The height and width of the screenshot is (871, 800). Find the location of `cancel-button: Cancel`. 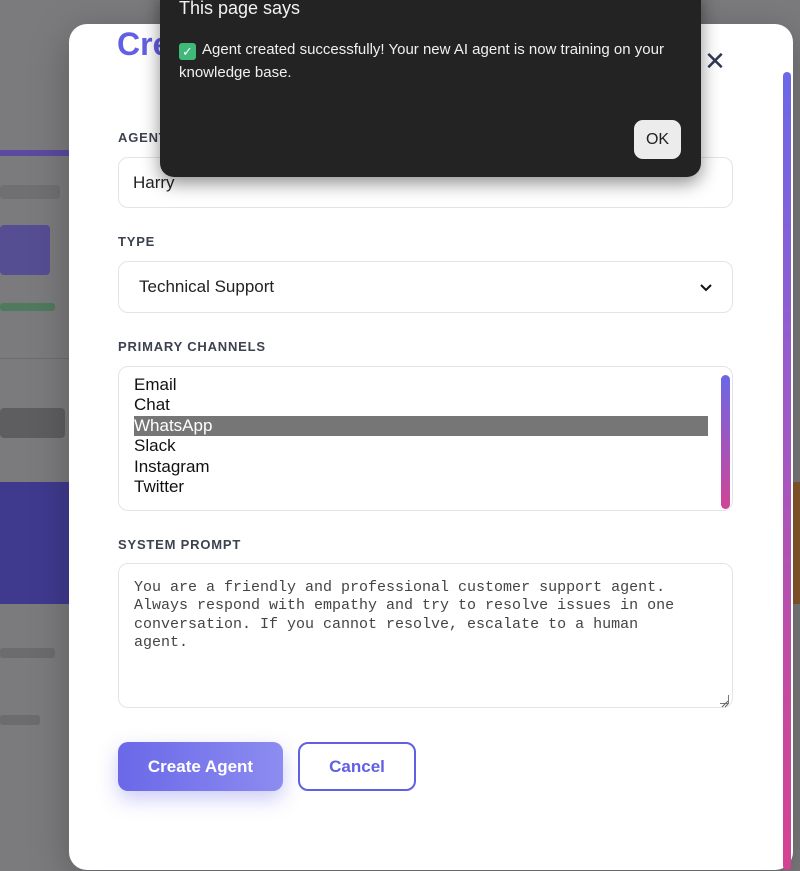

cancel-button: Cancel is located at coordinates (357, 766).